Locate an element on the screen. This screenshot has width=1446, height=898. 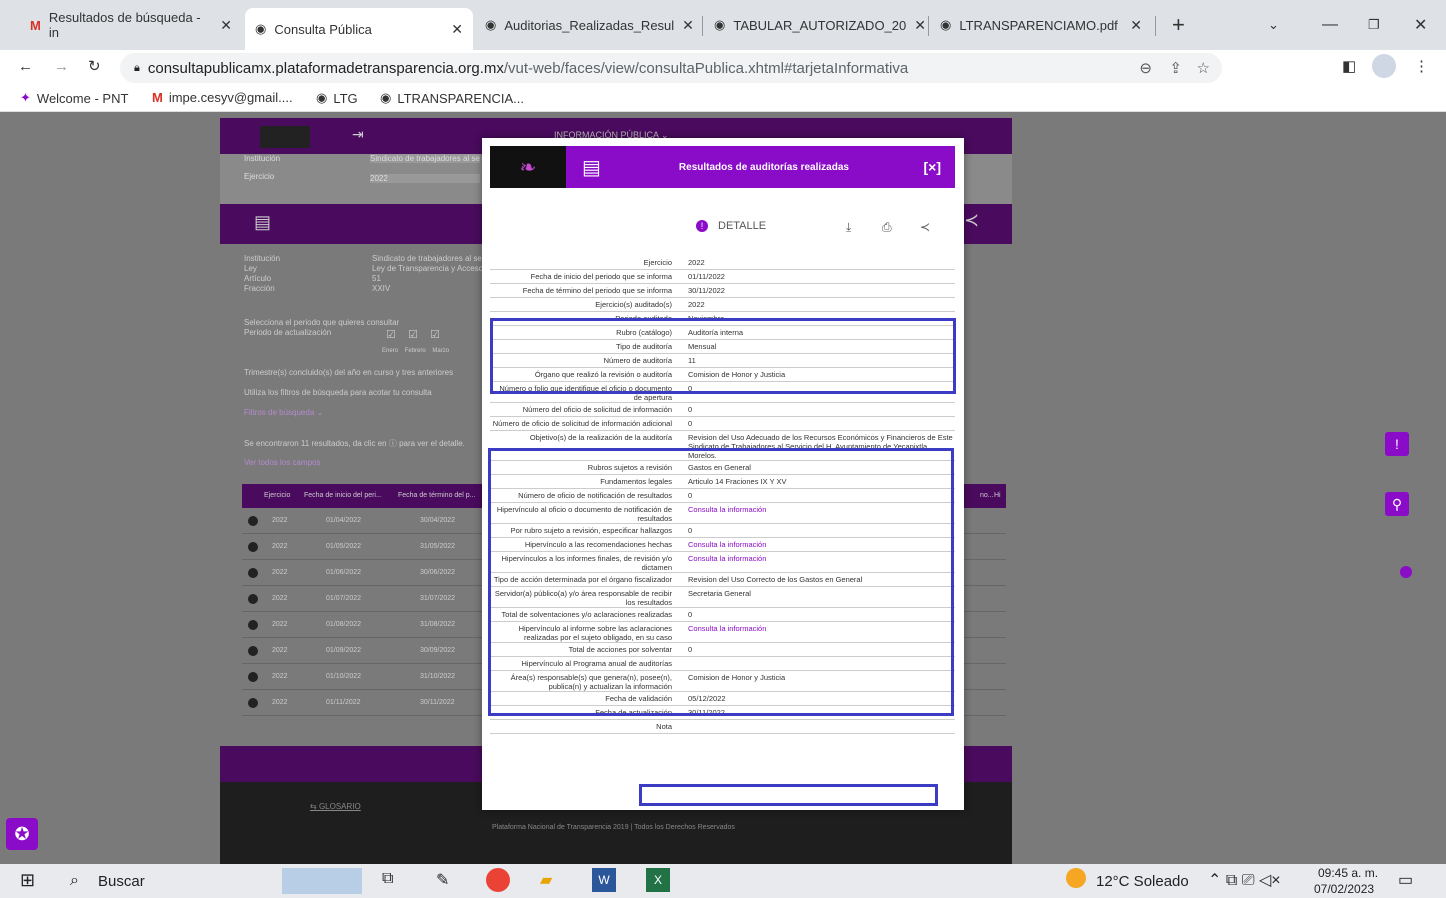
back-icon: ← is located at coordinates (25, 66).